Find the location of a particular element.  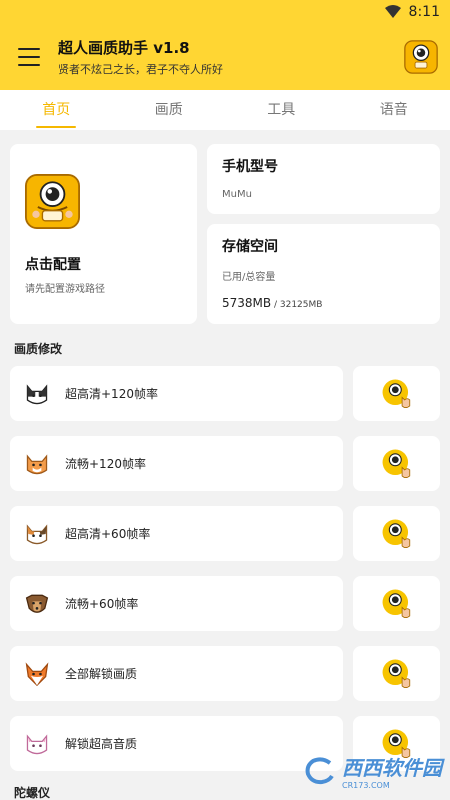

app-title: 超人画质助手 v1.8 is located at coordinates (124, 48).